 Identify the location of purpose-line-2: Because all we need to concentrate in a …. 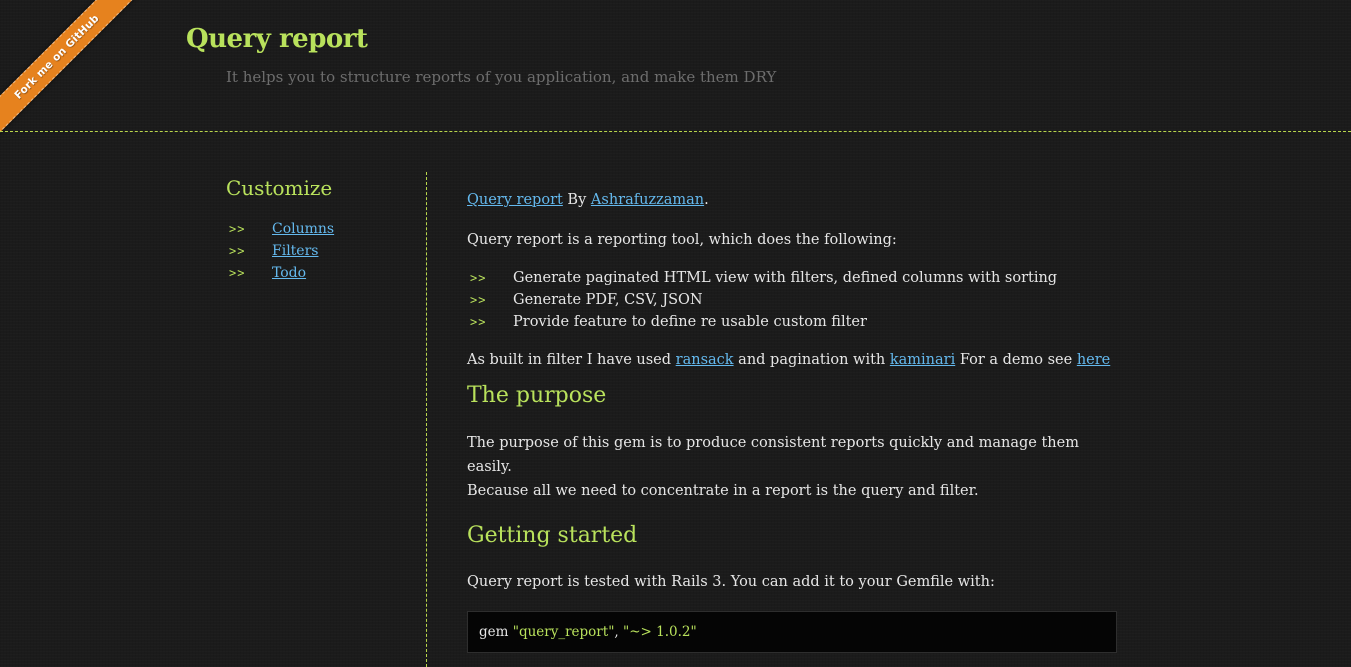
(723, 491).